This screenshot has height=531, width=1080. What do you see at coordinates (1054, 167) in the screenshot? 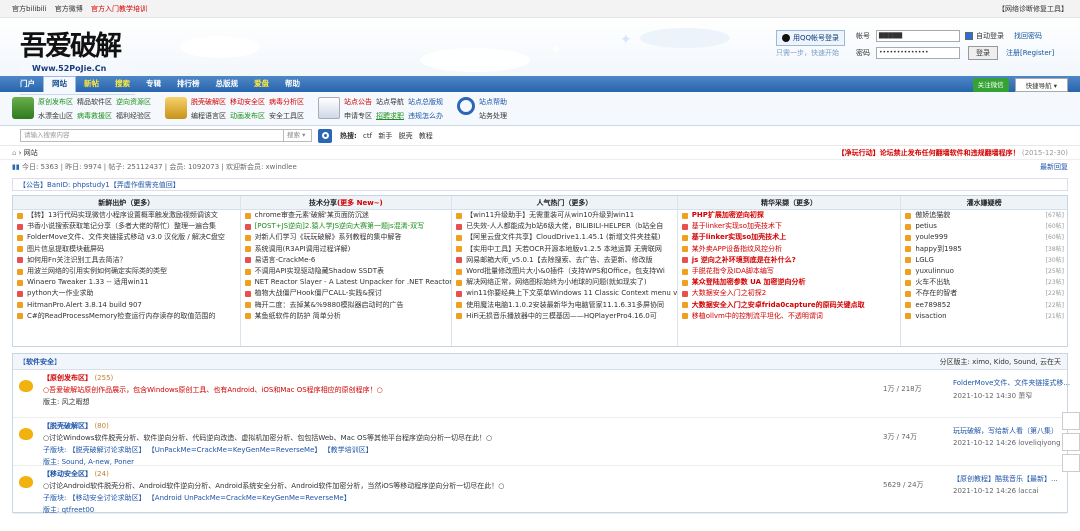
I see `latest-replies-link: 最新回复` at bounding box center [1054, 167].